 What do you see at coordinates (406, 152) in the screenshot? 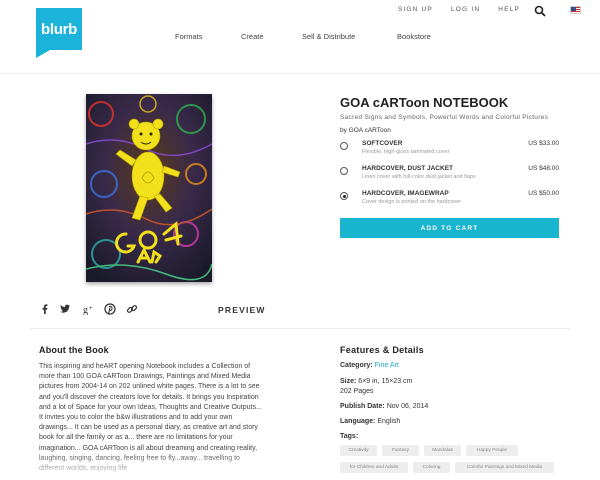
I see `option-description: Flexible, high-gloss laminated cover` at bounding box center [406, 152].